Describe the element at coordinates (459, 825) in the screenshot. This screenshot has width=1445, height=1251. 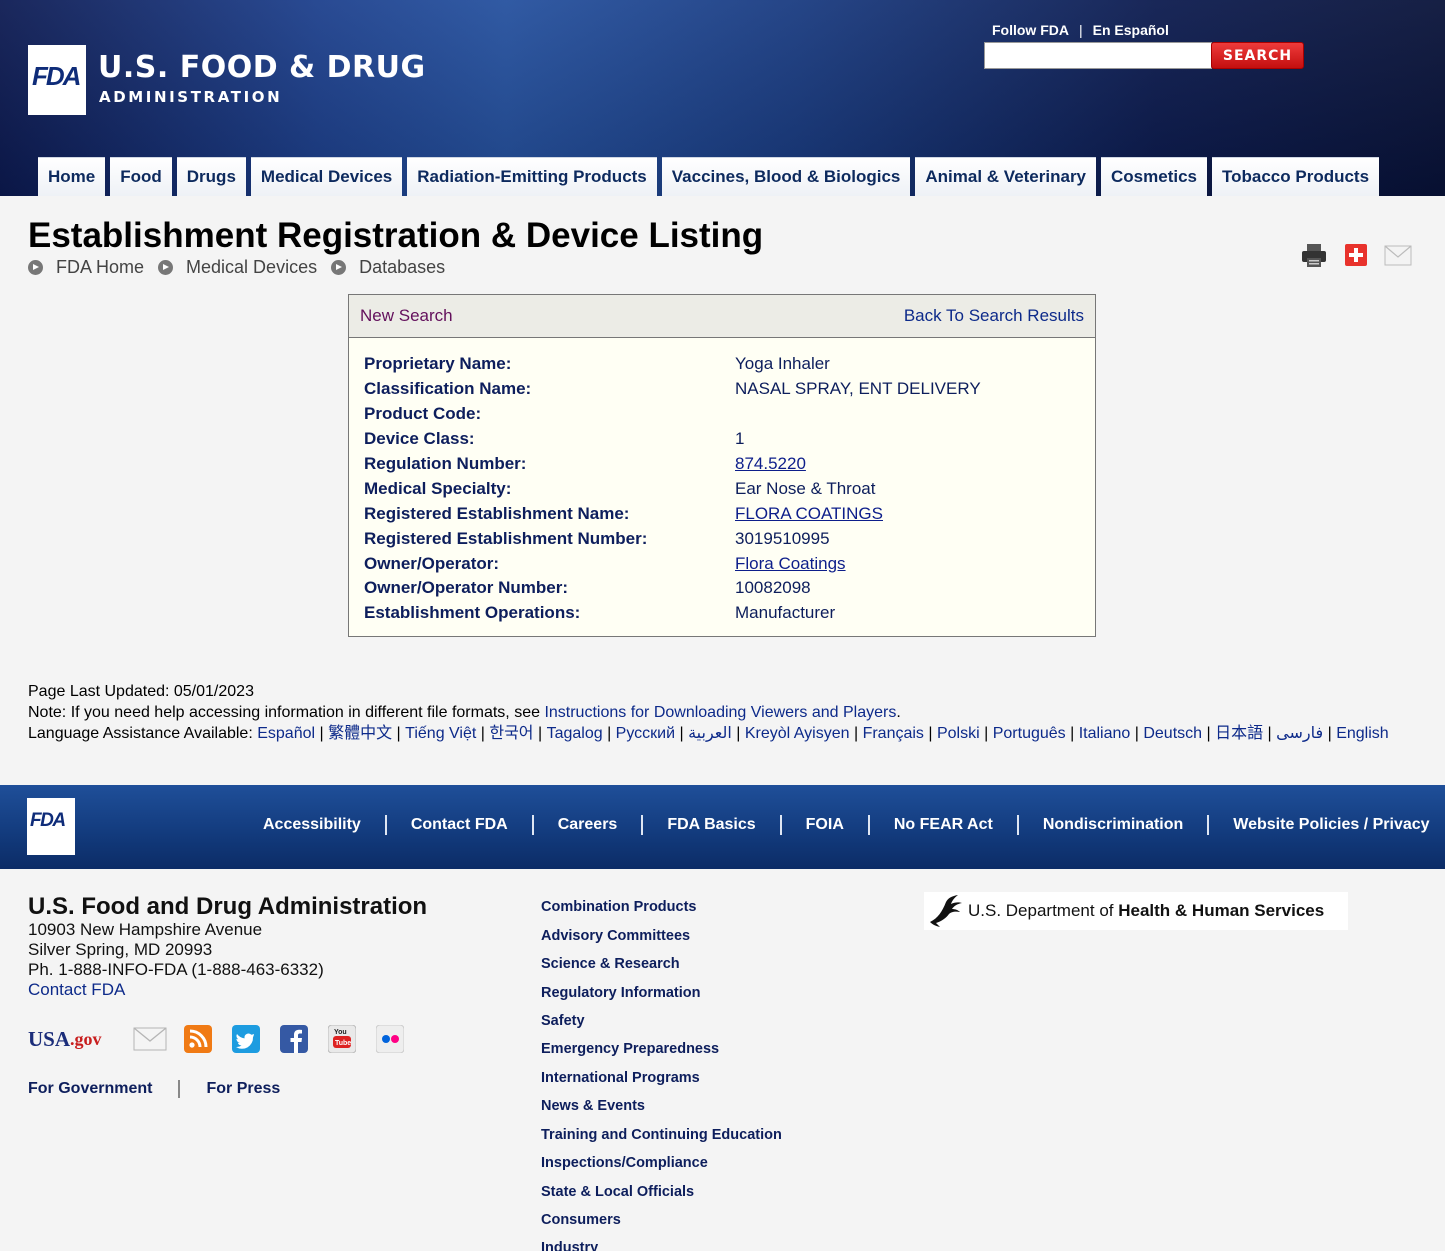
I see `footer-nav-link-contact-fda: Contact FDA` at that location.